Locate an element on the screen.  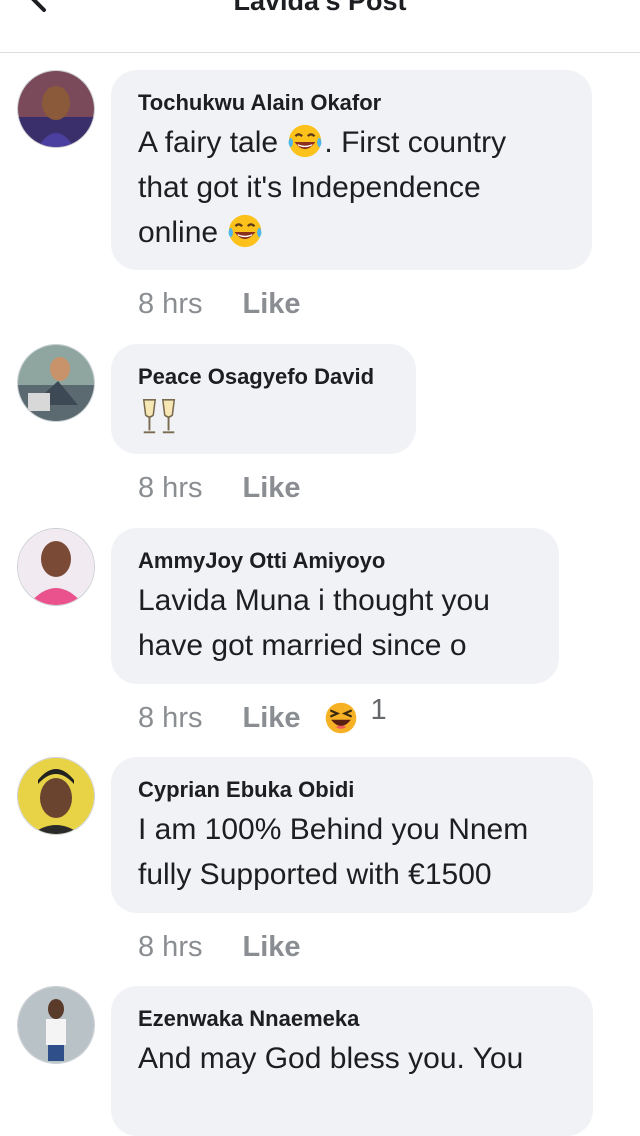
comment-line: online is located at coordinates (178, 232).